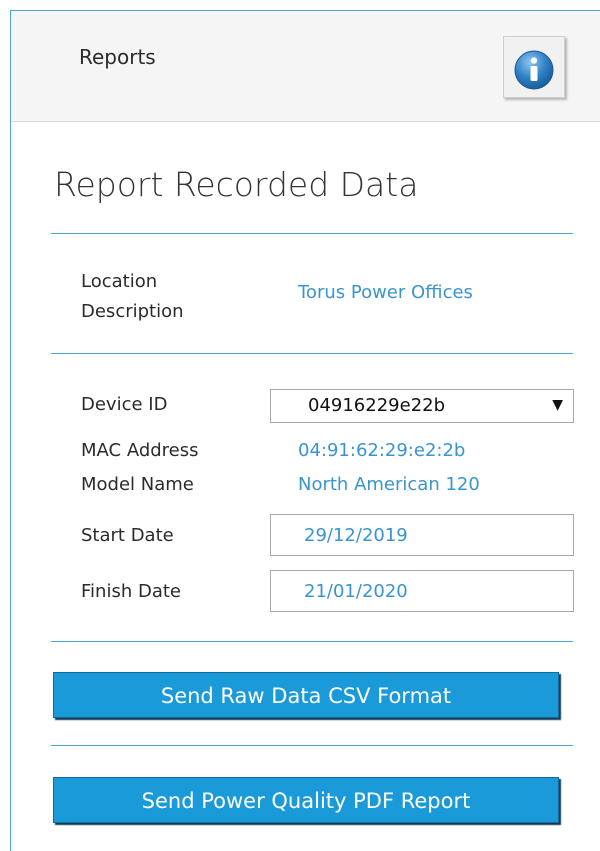  Describe the element at coordinates (137, 484) in the screenshot. I see `model-name-label: Model Name` at that location.